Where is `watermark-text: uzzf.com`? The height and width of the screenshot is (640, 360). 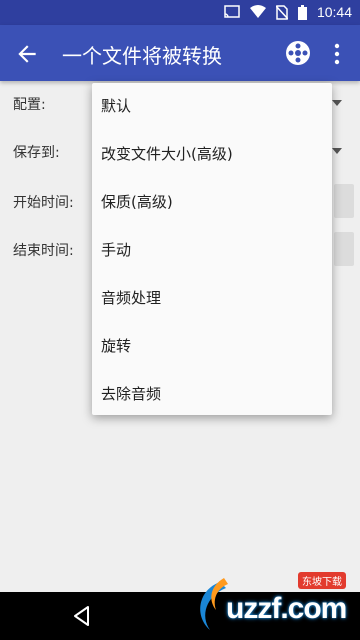 watermark-text: uzzf.com is located at coordinates (286, 608).